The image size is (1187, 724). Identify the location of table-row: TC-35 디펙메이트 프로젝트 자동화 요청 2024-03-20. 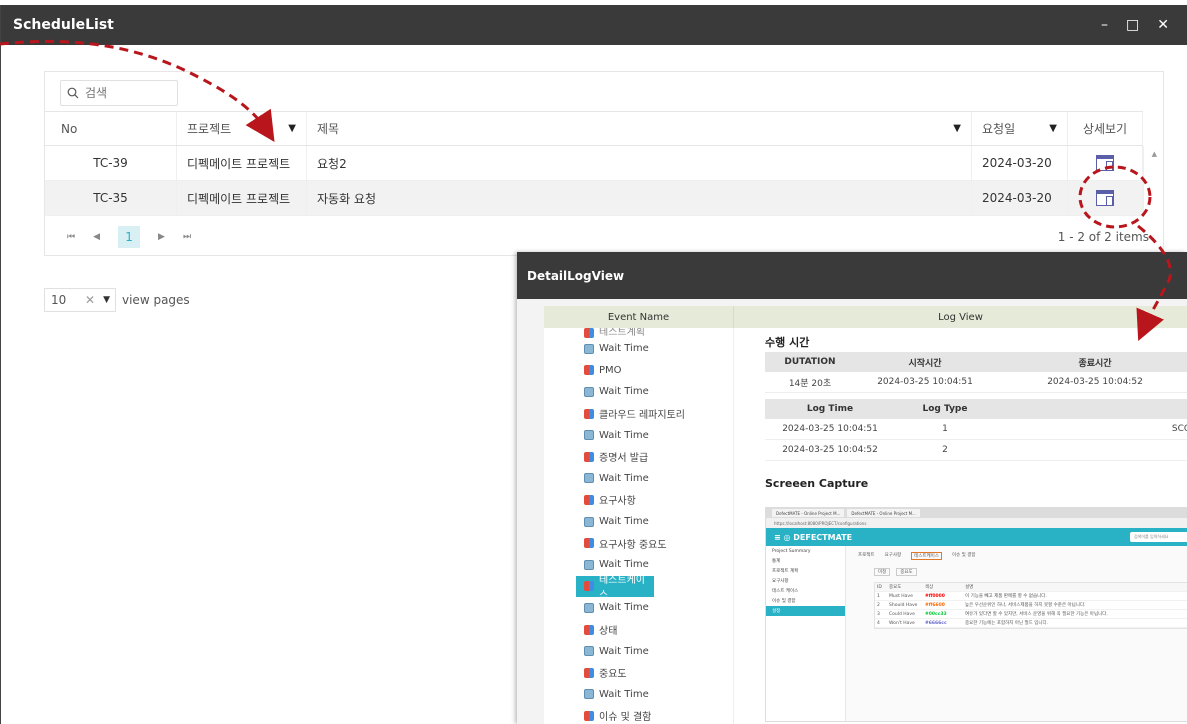
(594, 198).